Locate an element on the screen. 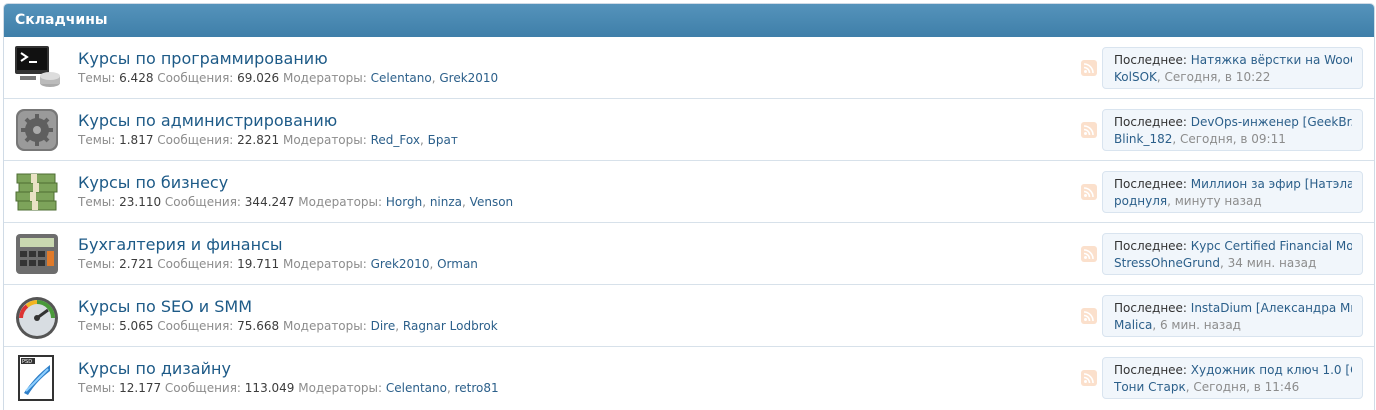 This screenshot has height=410, width=1376. admin-gear-icon is located at coordinates (37, 130).